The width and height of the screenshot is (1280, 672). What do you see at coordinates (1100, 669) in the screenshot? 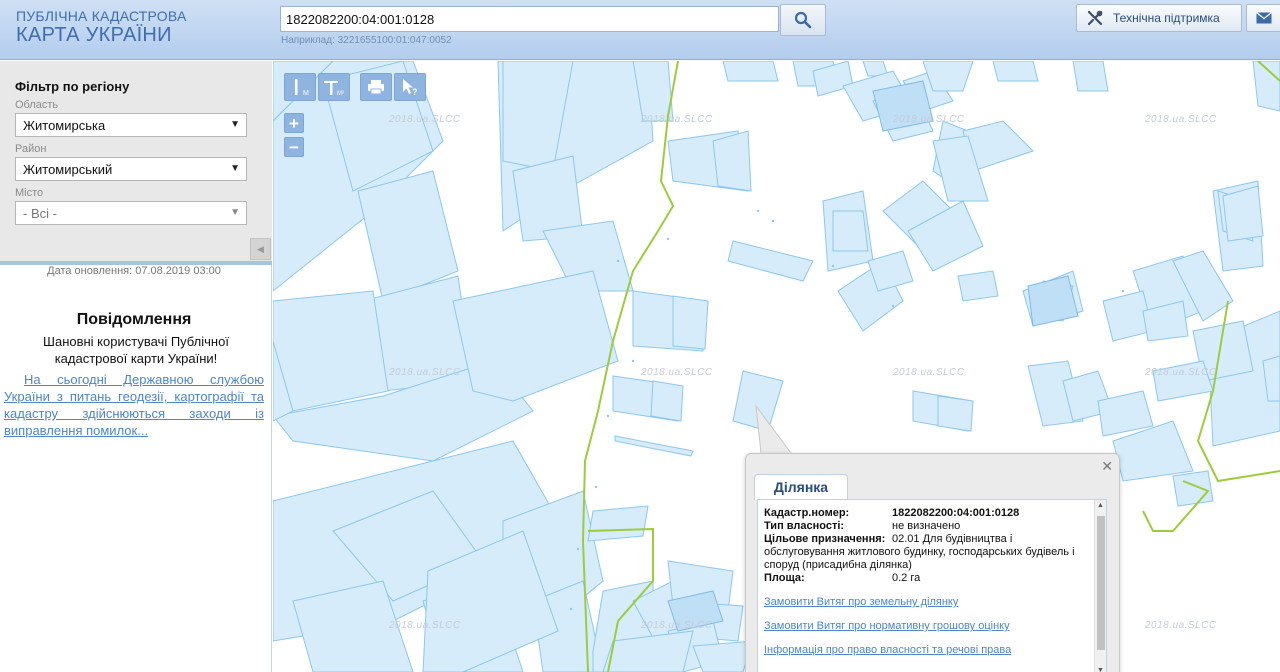
I see `scroll-down-icon: ▼` at bounding box center [1100, 669].